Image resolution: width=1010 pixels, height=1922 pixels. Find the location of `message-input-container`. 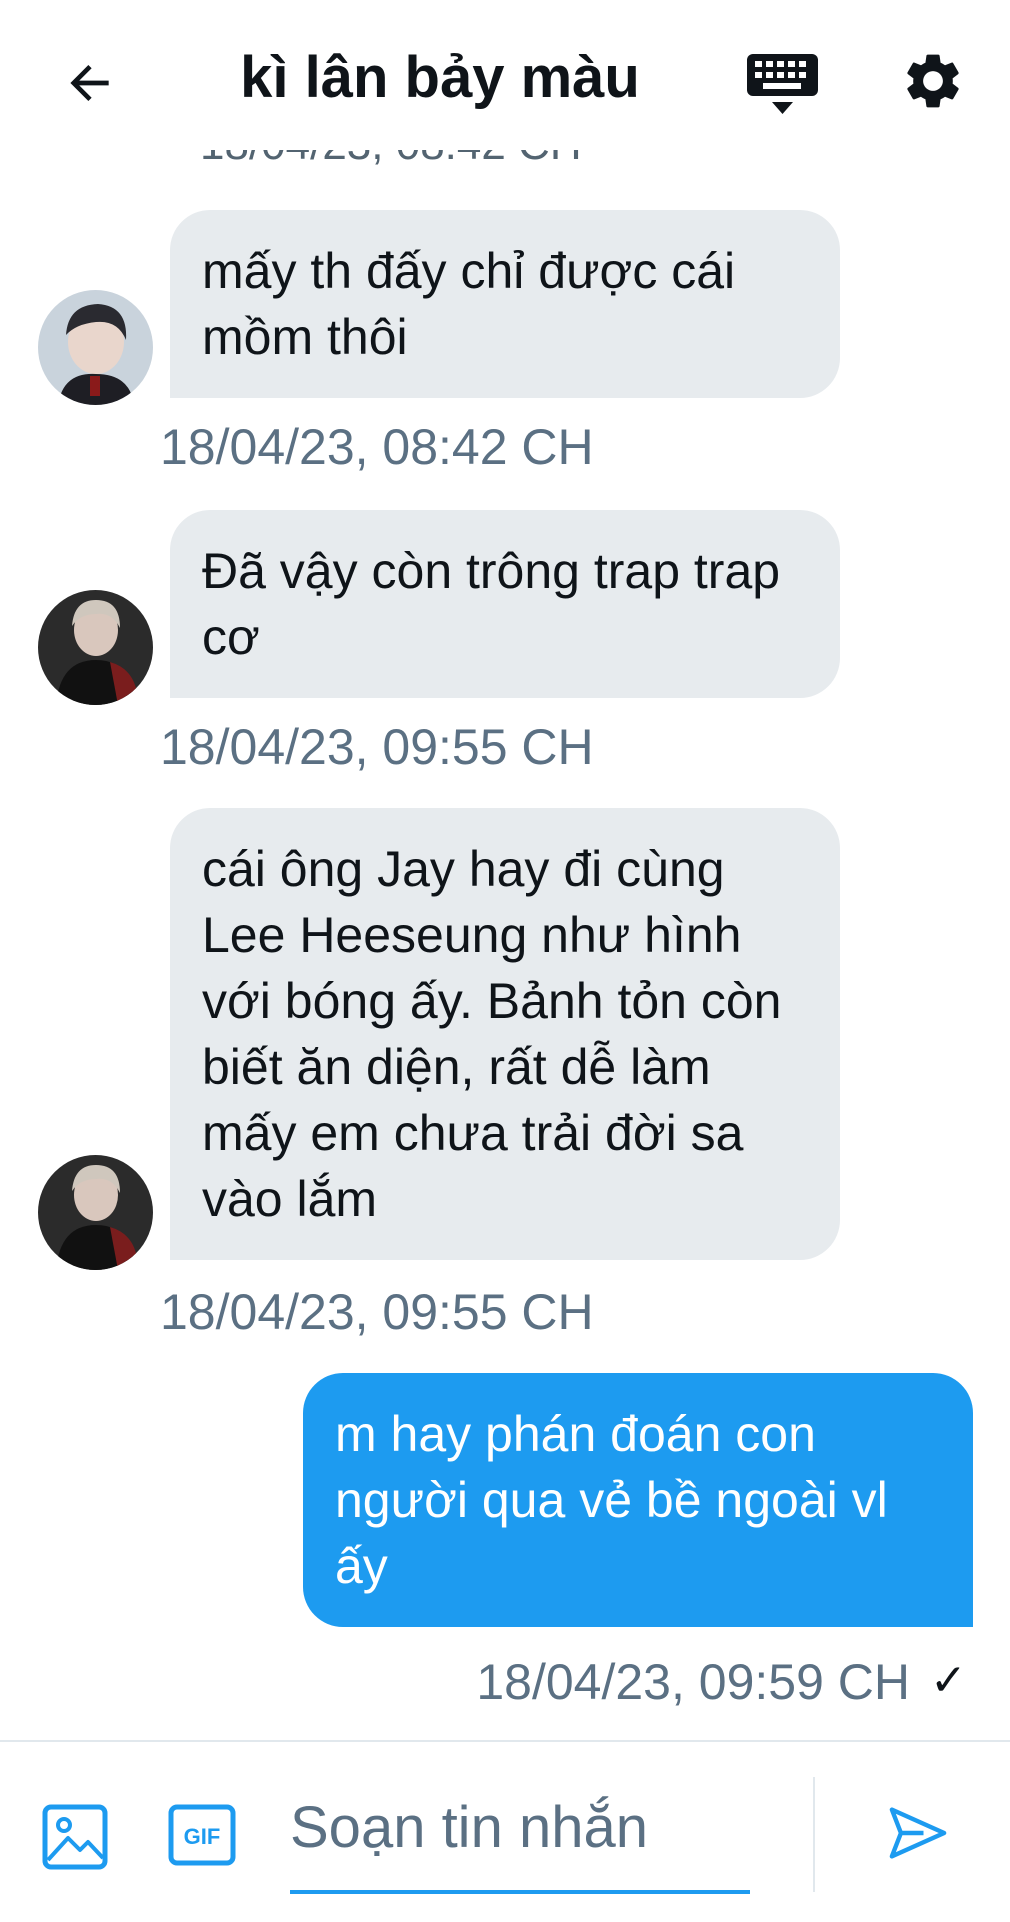

message-input-container is located at coordinates (520, 1833).